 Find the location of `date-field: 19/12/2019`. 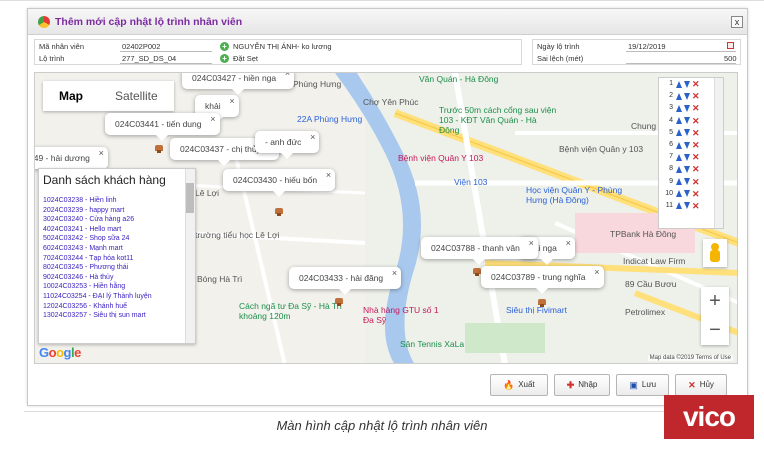

date-field: 19/12/2019 is located at coordinates (647, 46).